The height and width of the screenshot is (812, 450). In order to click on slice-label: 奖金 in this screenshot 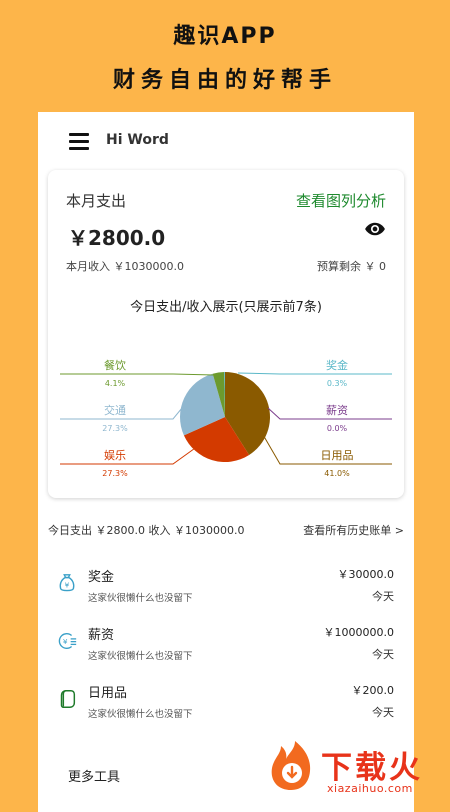, I will do `click(337, 365)`.